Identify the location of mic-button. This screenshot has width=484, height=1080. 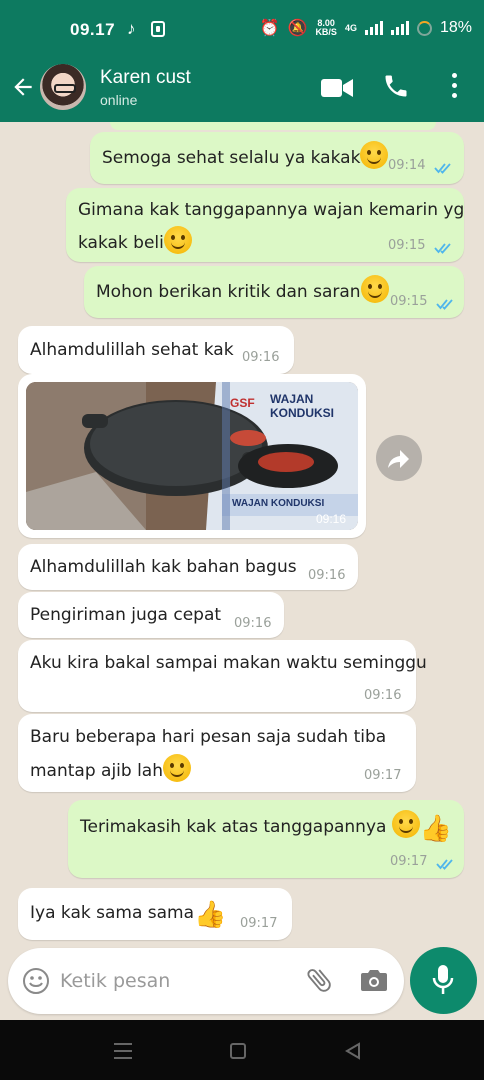
(443, 980).